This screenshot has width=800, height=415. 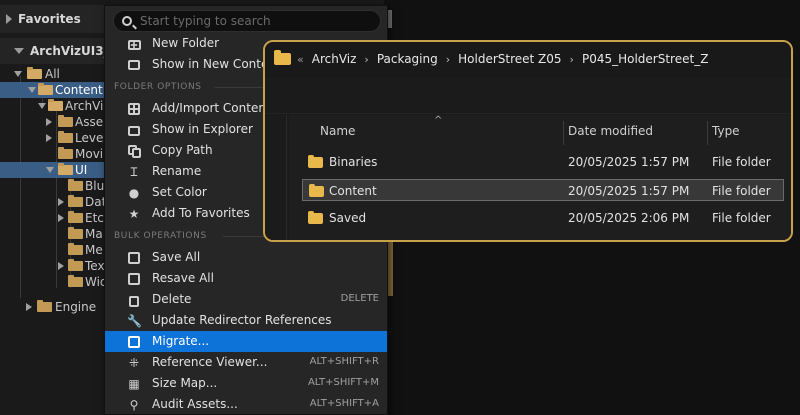 I want to click on menu-item-shortcut: ALT+SHIFT+M, so click(x=343, y=382).